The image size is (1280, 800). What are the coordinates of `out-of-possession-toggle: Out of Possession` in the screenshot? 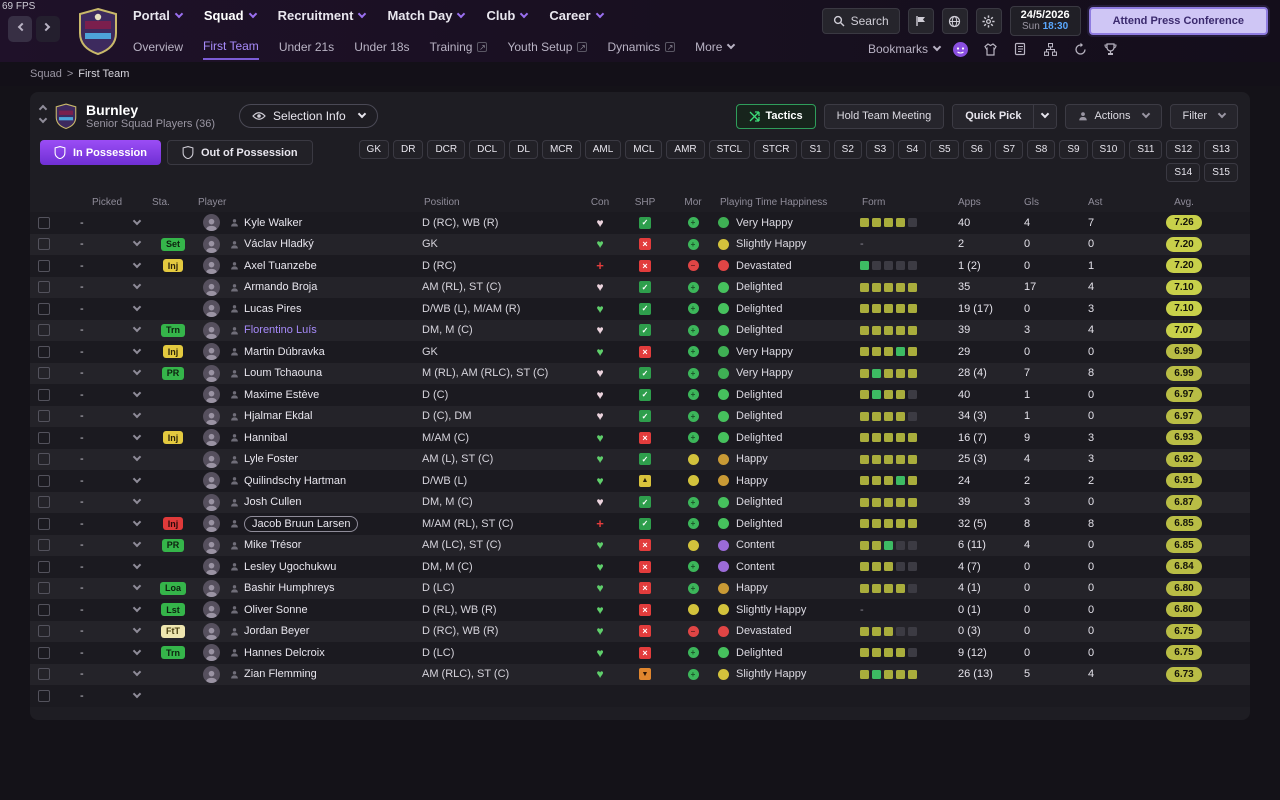 It's located at (239, 153).